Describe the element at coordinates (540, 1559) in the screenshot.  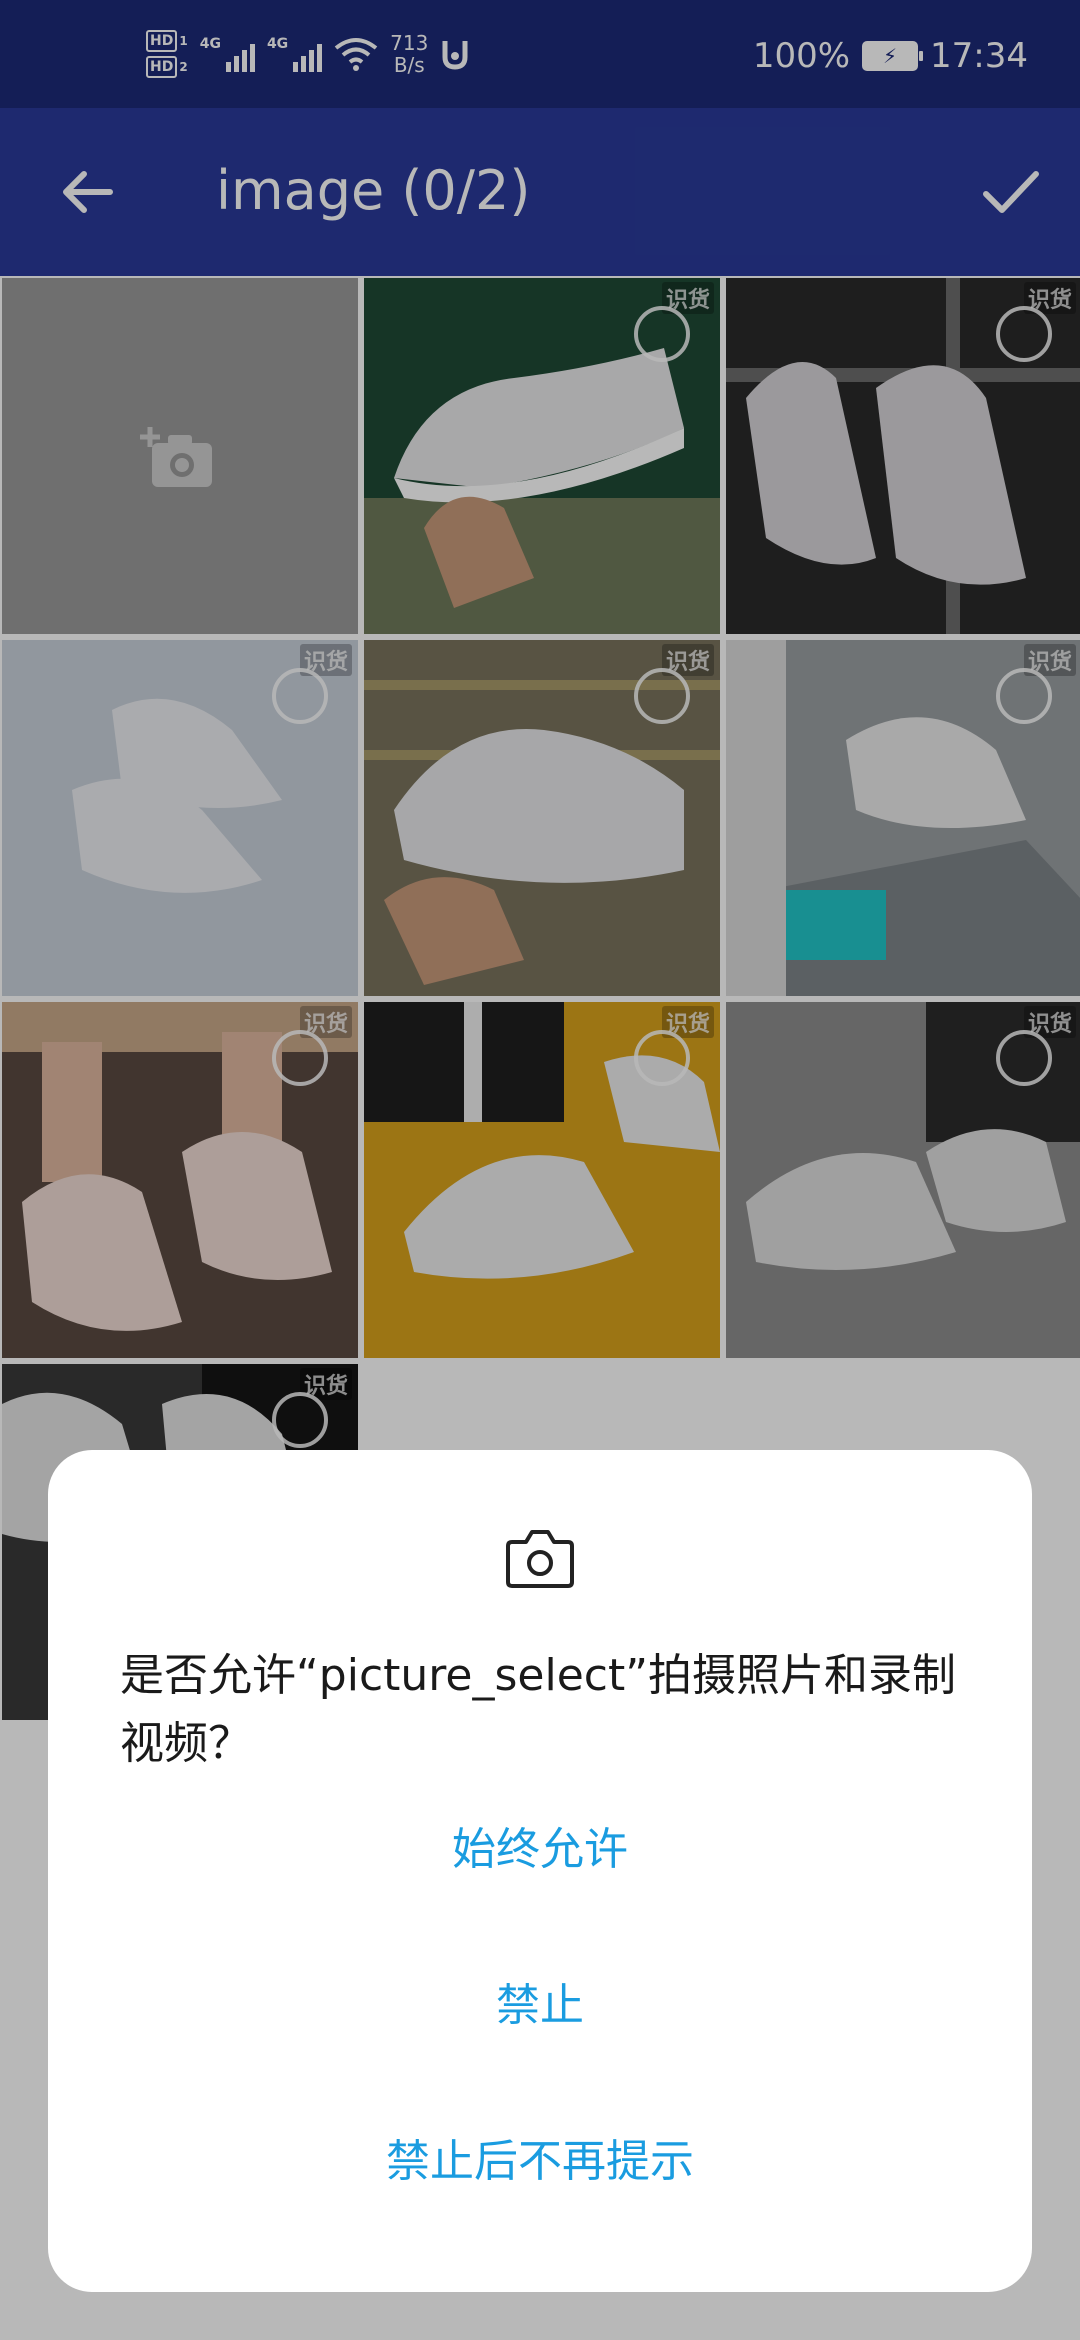
I see `camera-icon` at that location.